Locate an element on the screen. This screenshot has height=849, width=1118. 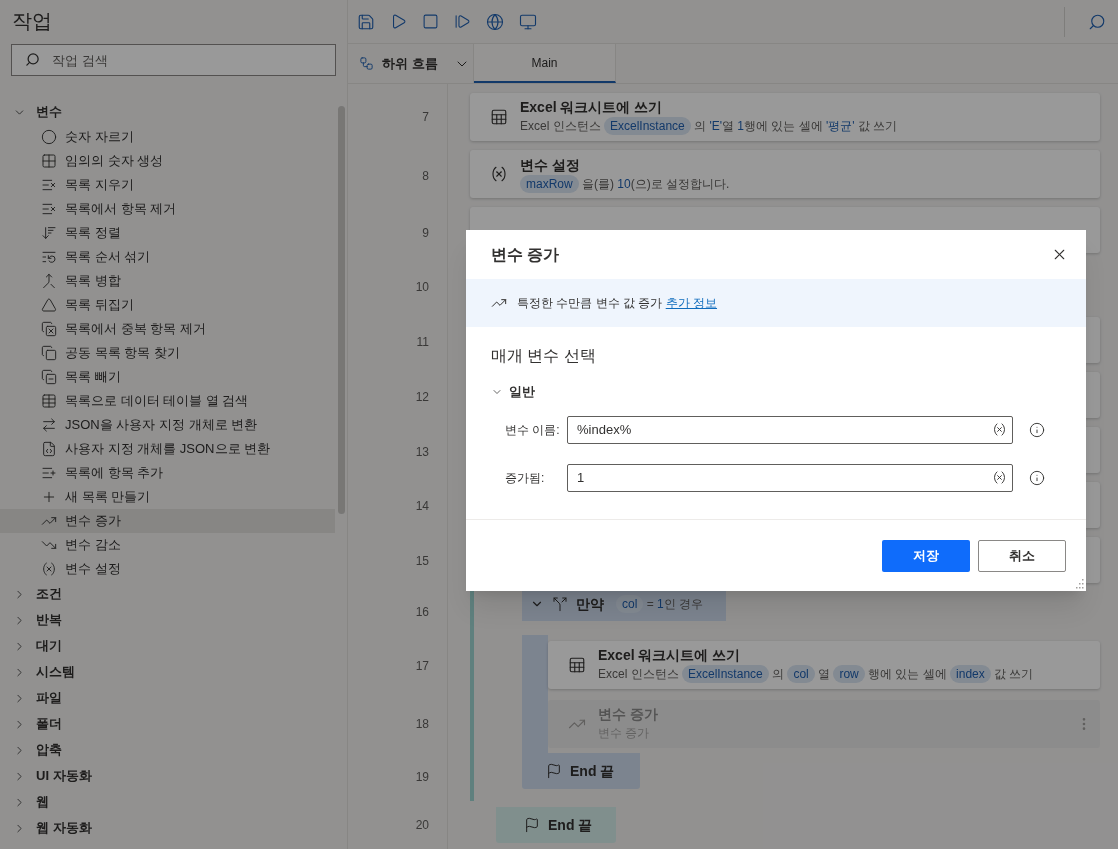
line-number: 15 is located at coordinates (422, 562).